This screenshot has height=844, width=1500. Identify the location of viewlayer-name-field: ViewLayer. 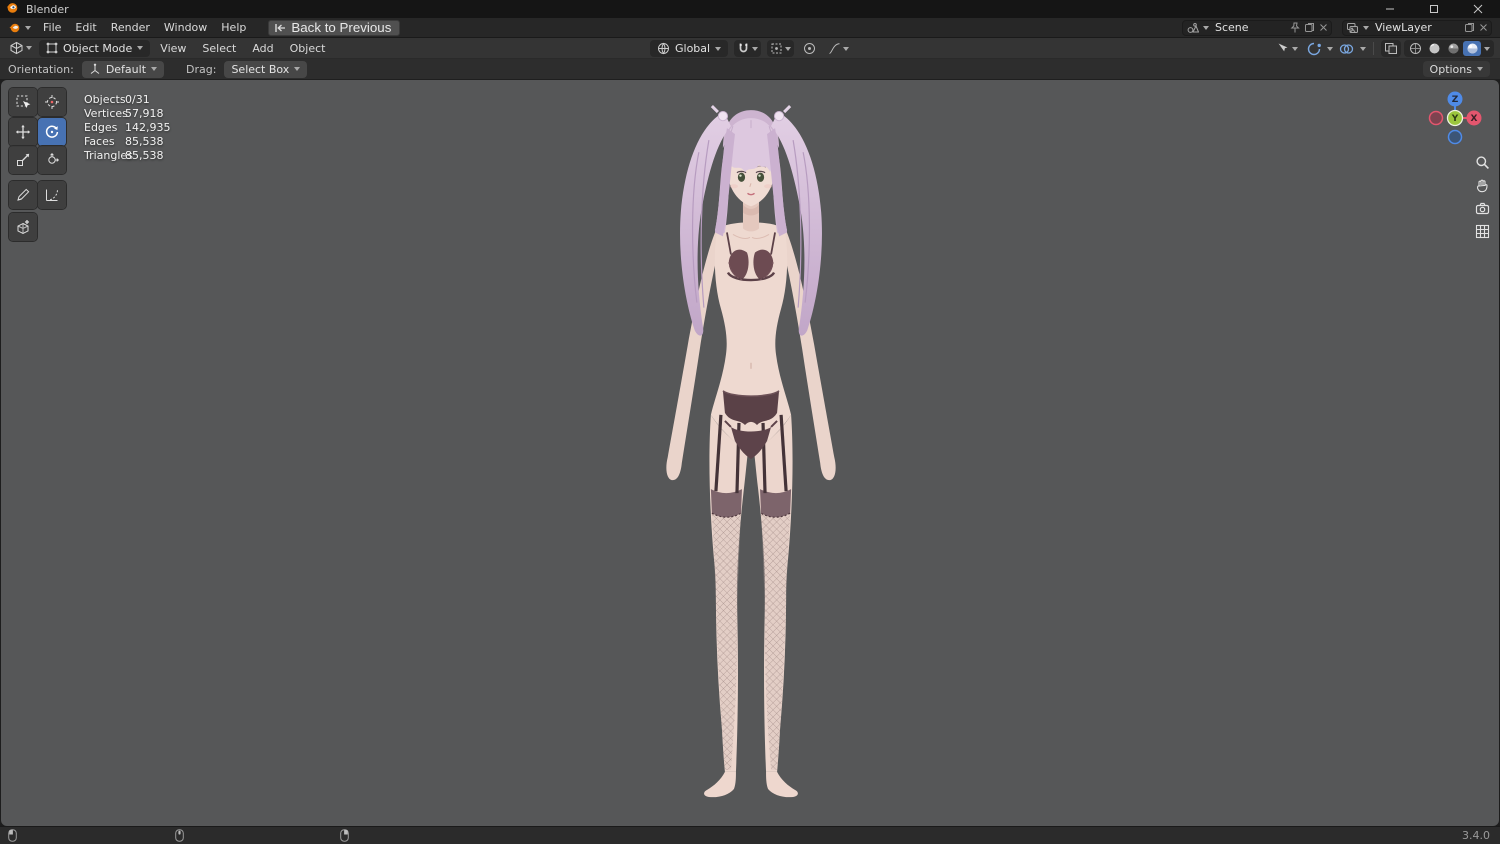
(1416, 27).